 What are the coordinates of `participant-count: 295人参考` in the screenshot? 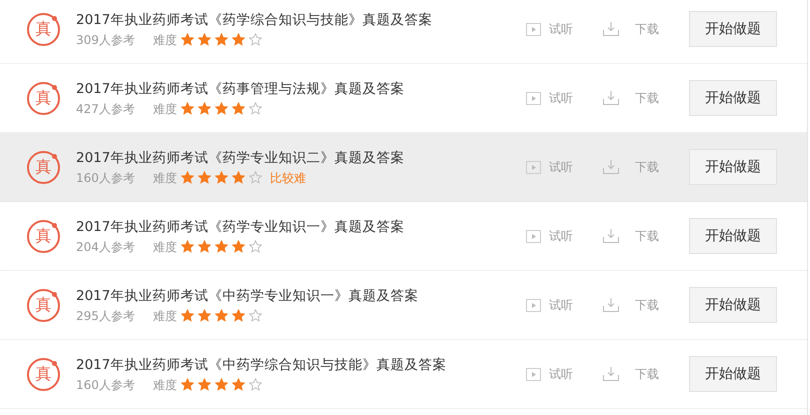 It's located at (106, 316).